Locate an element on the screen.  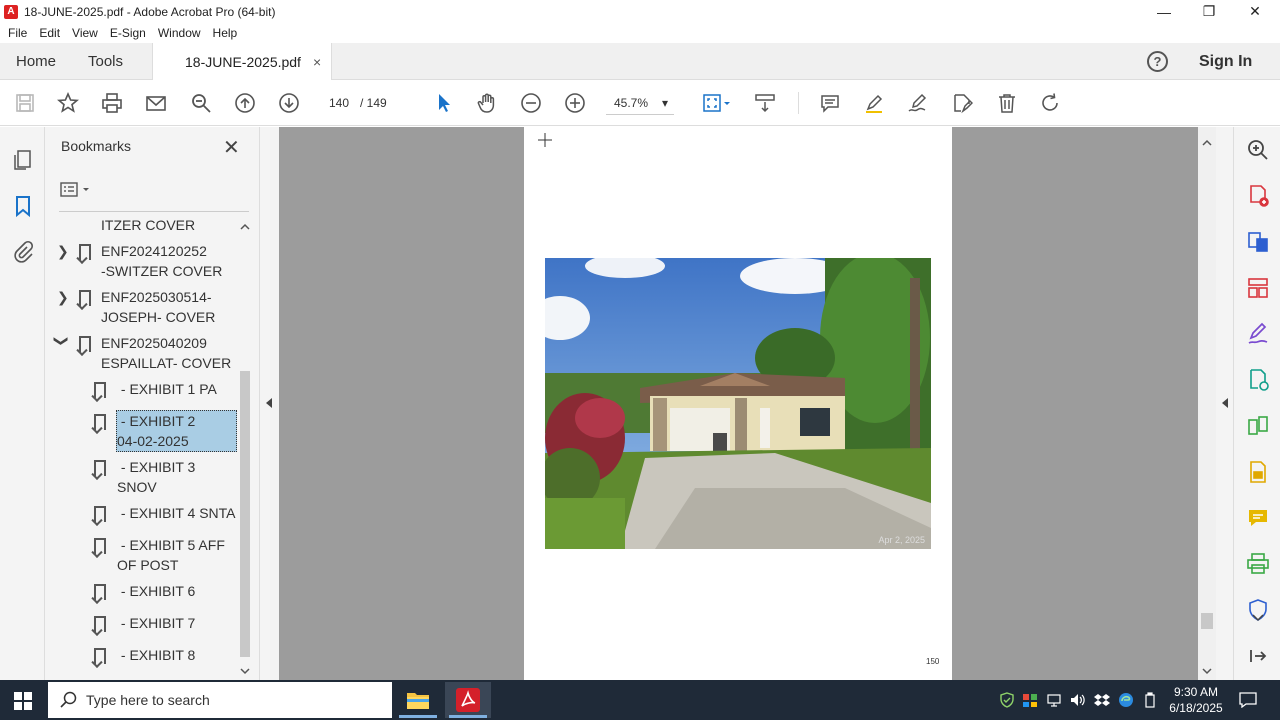
collapse-panel-handle is located at coordinates (269, 403).